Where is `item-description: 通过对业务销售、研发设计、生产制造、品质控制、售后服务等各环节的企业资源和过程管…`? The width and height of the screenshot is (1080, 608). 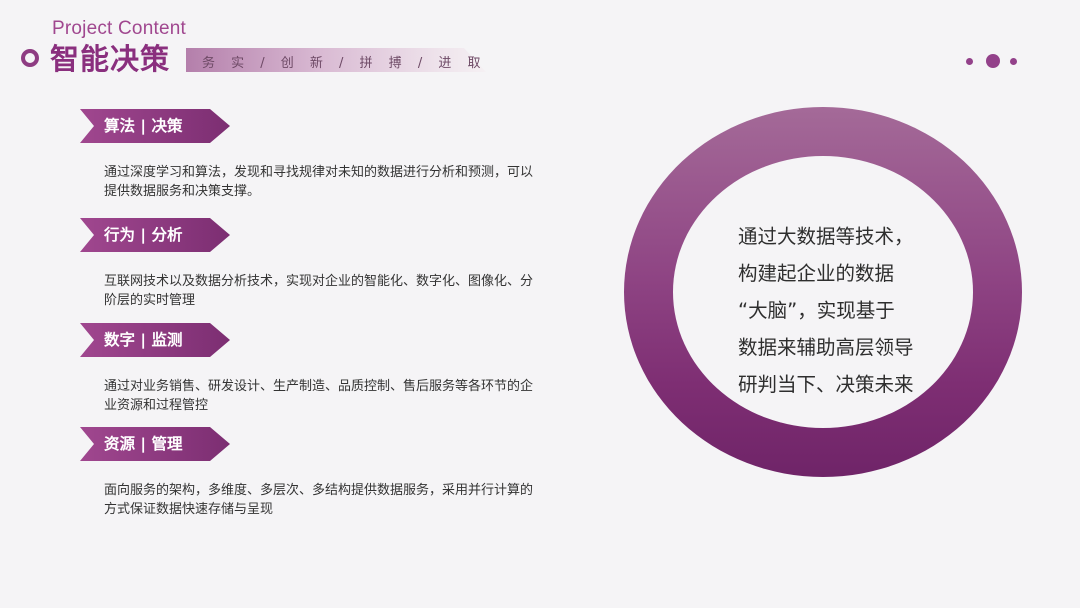
item-description: 通过对业务销售、研发设计、生产制造、品质控制、售后服务等各环节的企业资源和过程管… is located at coordinates (319, 396).